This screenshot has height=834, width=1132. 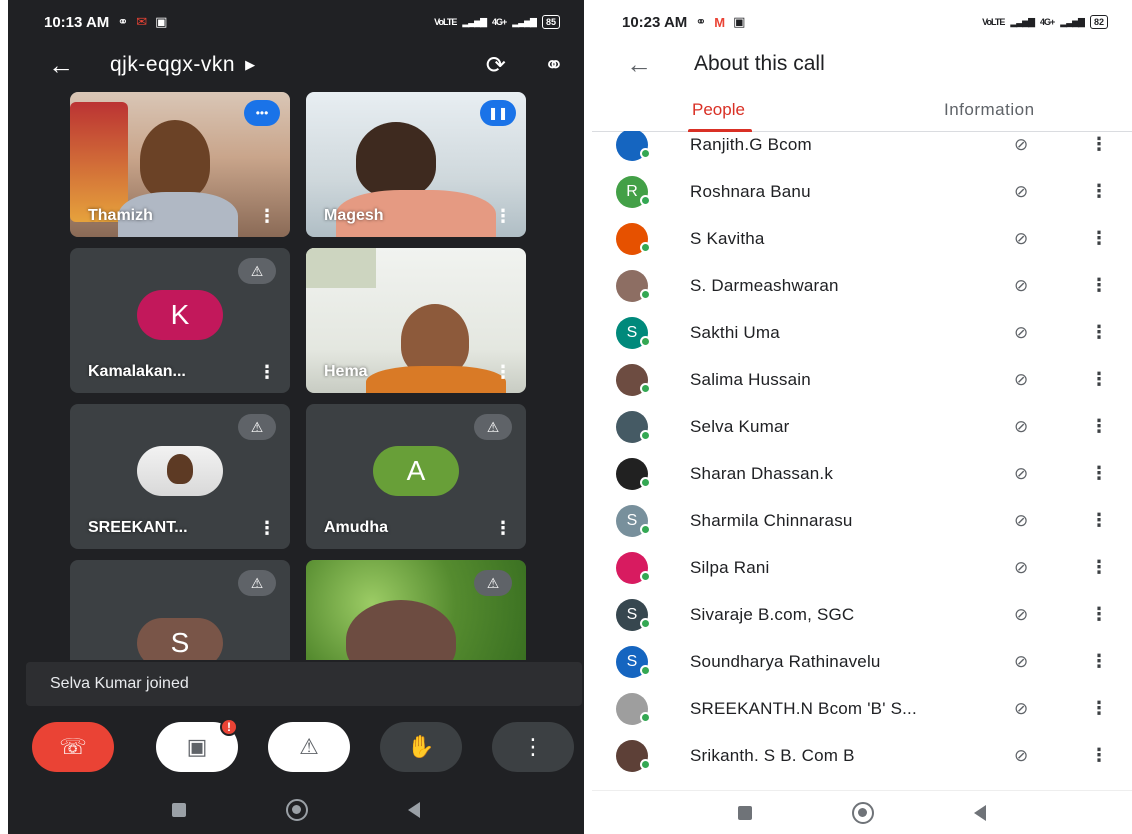 What do you see at coordinates (142, 21) in the screenshot?
I see `gmail-status-icon: ✉` at bounding box center [142, 21].